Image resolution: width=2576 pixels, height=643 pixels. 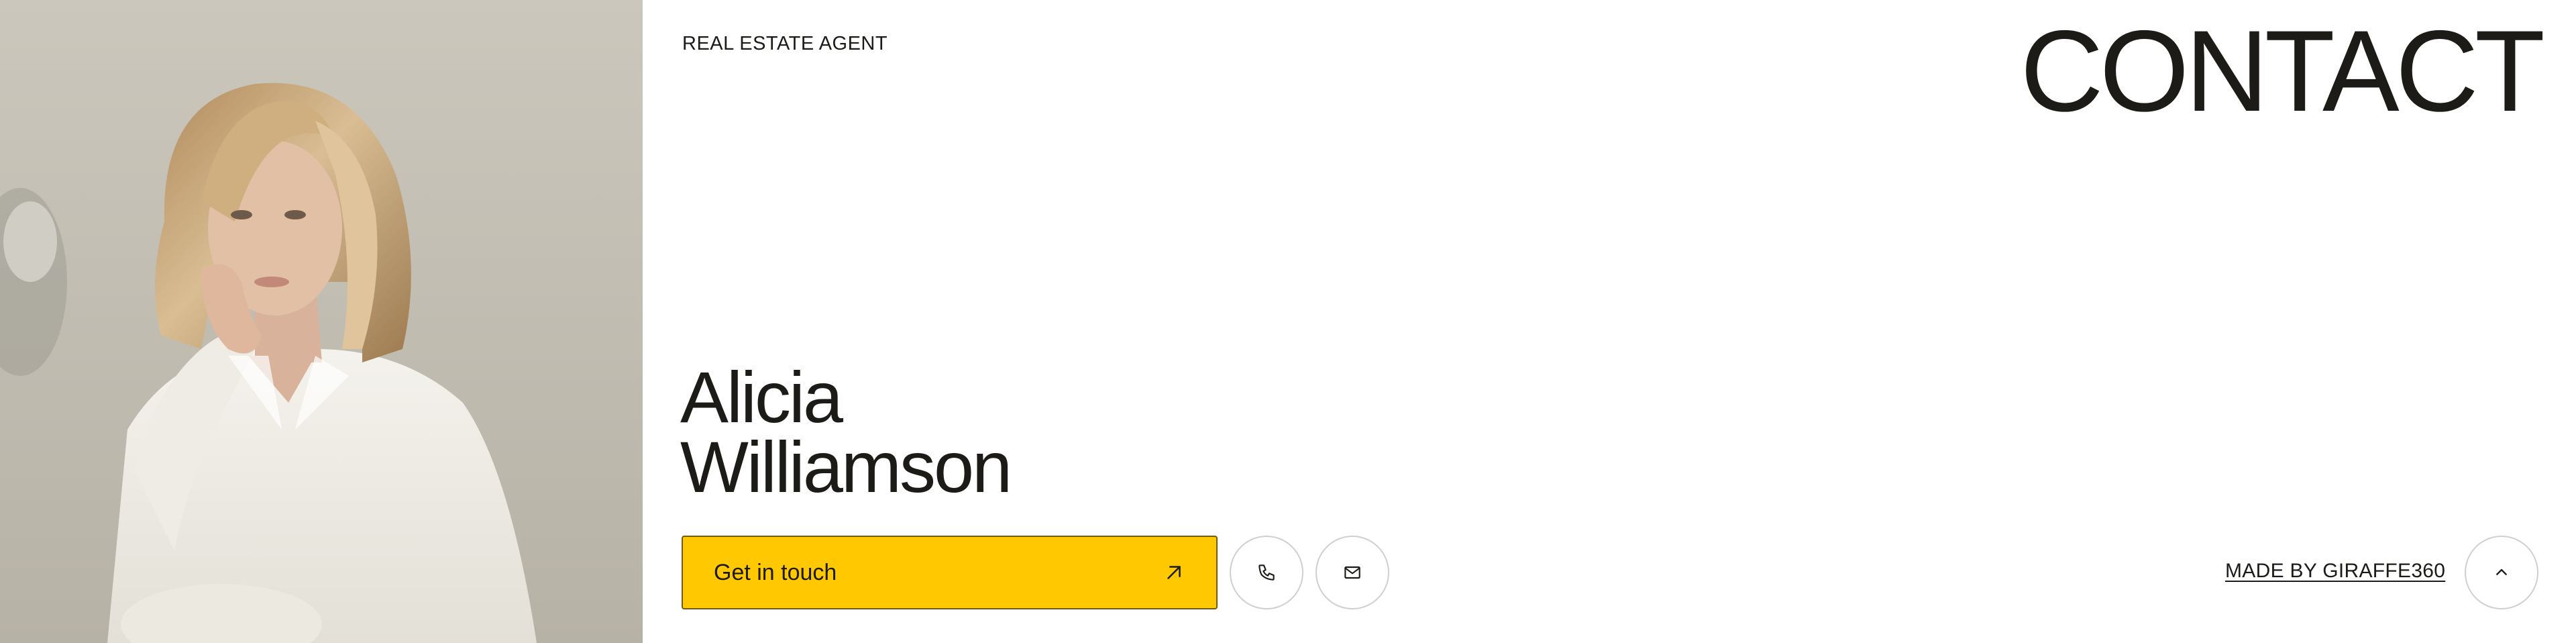 What do you see at coordinates (2335, 571) in the screenshot?
I see `made-by-link: MADE BY GIRAFFE360` at bounding box center [2335, 571].